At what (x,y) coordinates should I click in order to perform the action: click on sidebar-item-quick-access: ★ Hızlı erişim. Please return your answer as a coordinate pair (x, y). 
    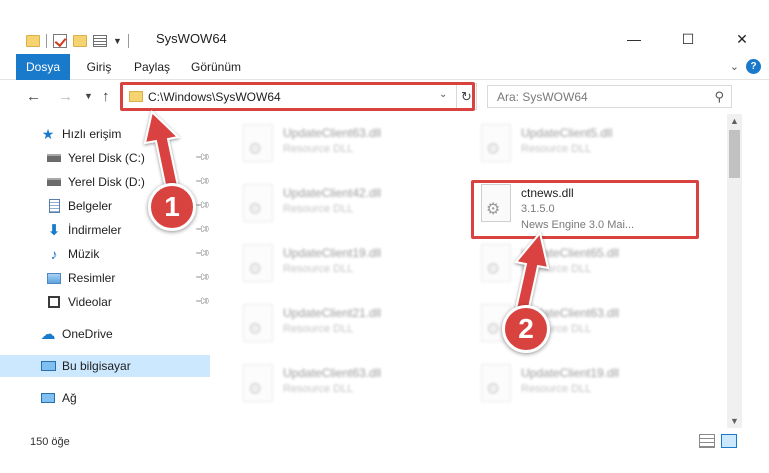
    Looking at the image, I should click on (105, 134).